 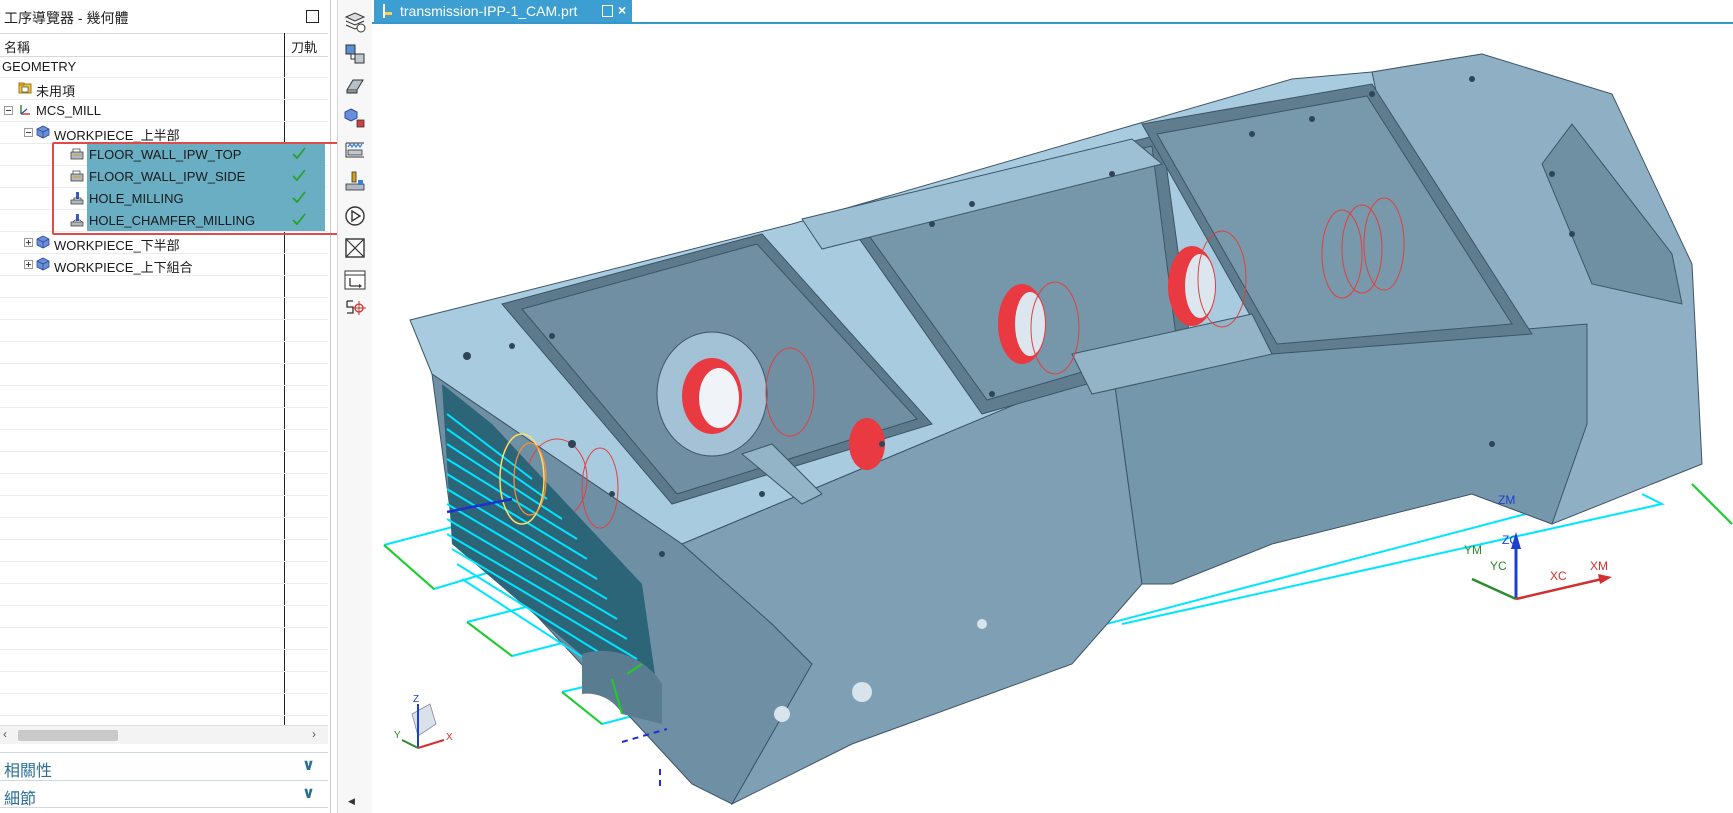 What do you see at coordinates (397, 735) in the screenshot?
I see `triad-y-label: Y` at bounding box center [397, 735].